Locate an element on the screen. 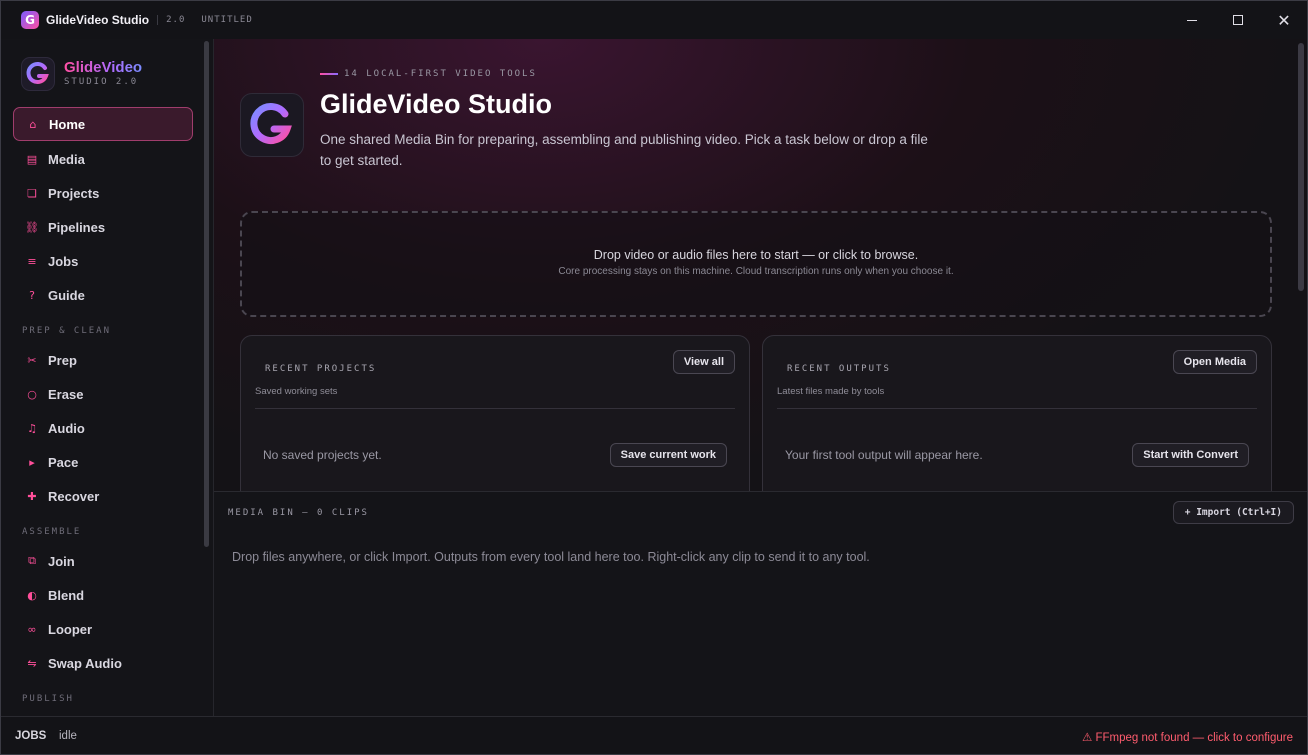 The height and width of the screenshot is (755, 1308). card-empty-text: Your first tool output will appear here. is located at coordinates (884, 455).